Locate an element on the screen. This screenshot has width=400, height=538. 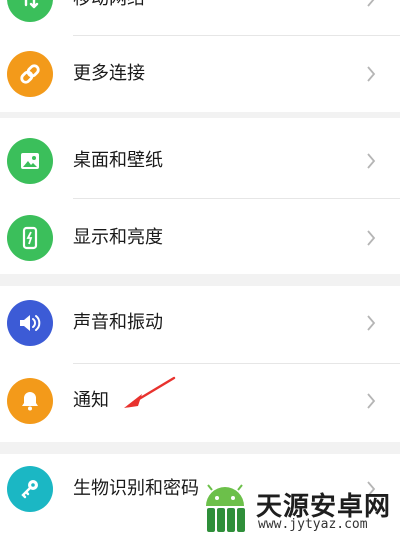
settings-row-label: 更多连接 is located at coordinates (109, 73).